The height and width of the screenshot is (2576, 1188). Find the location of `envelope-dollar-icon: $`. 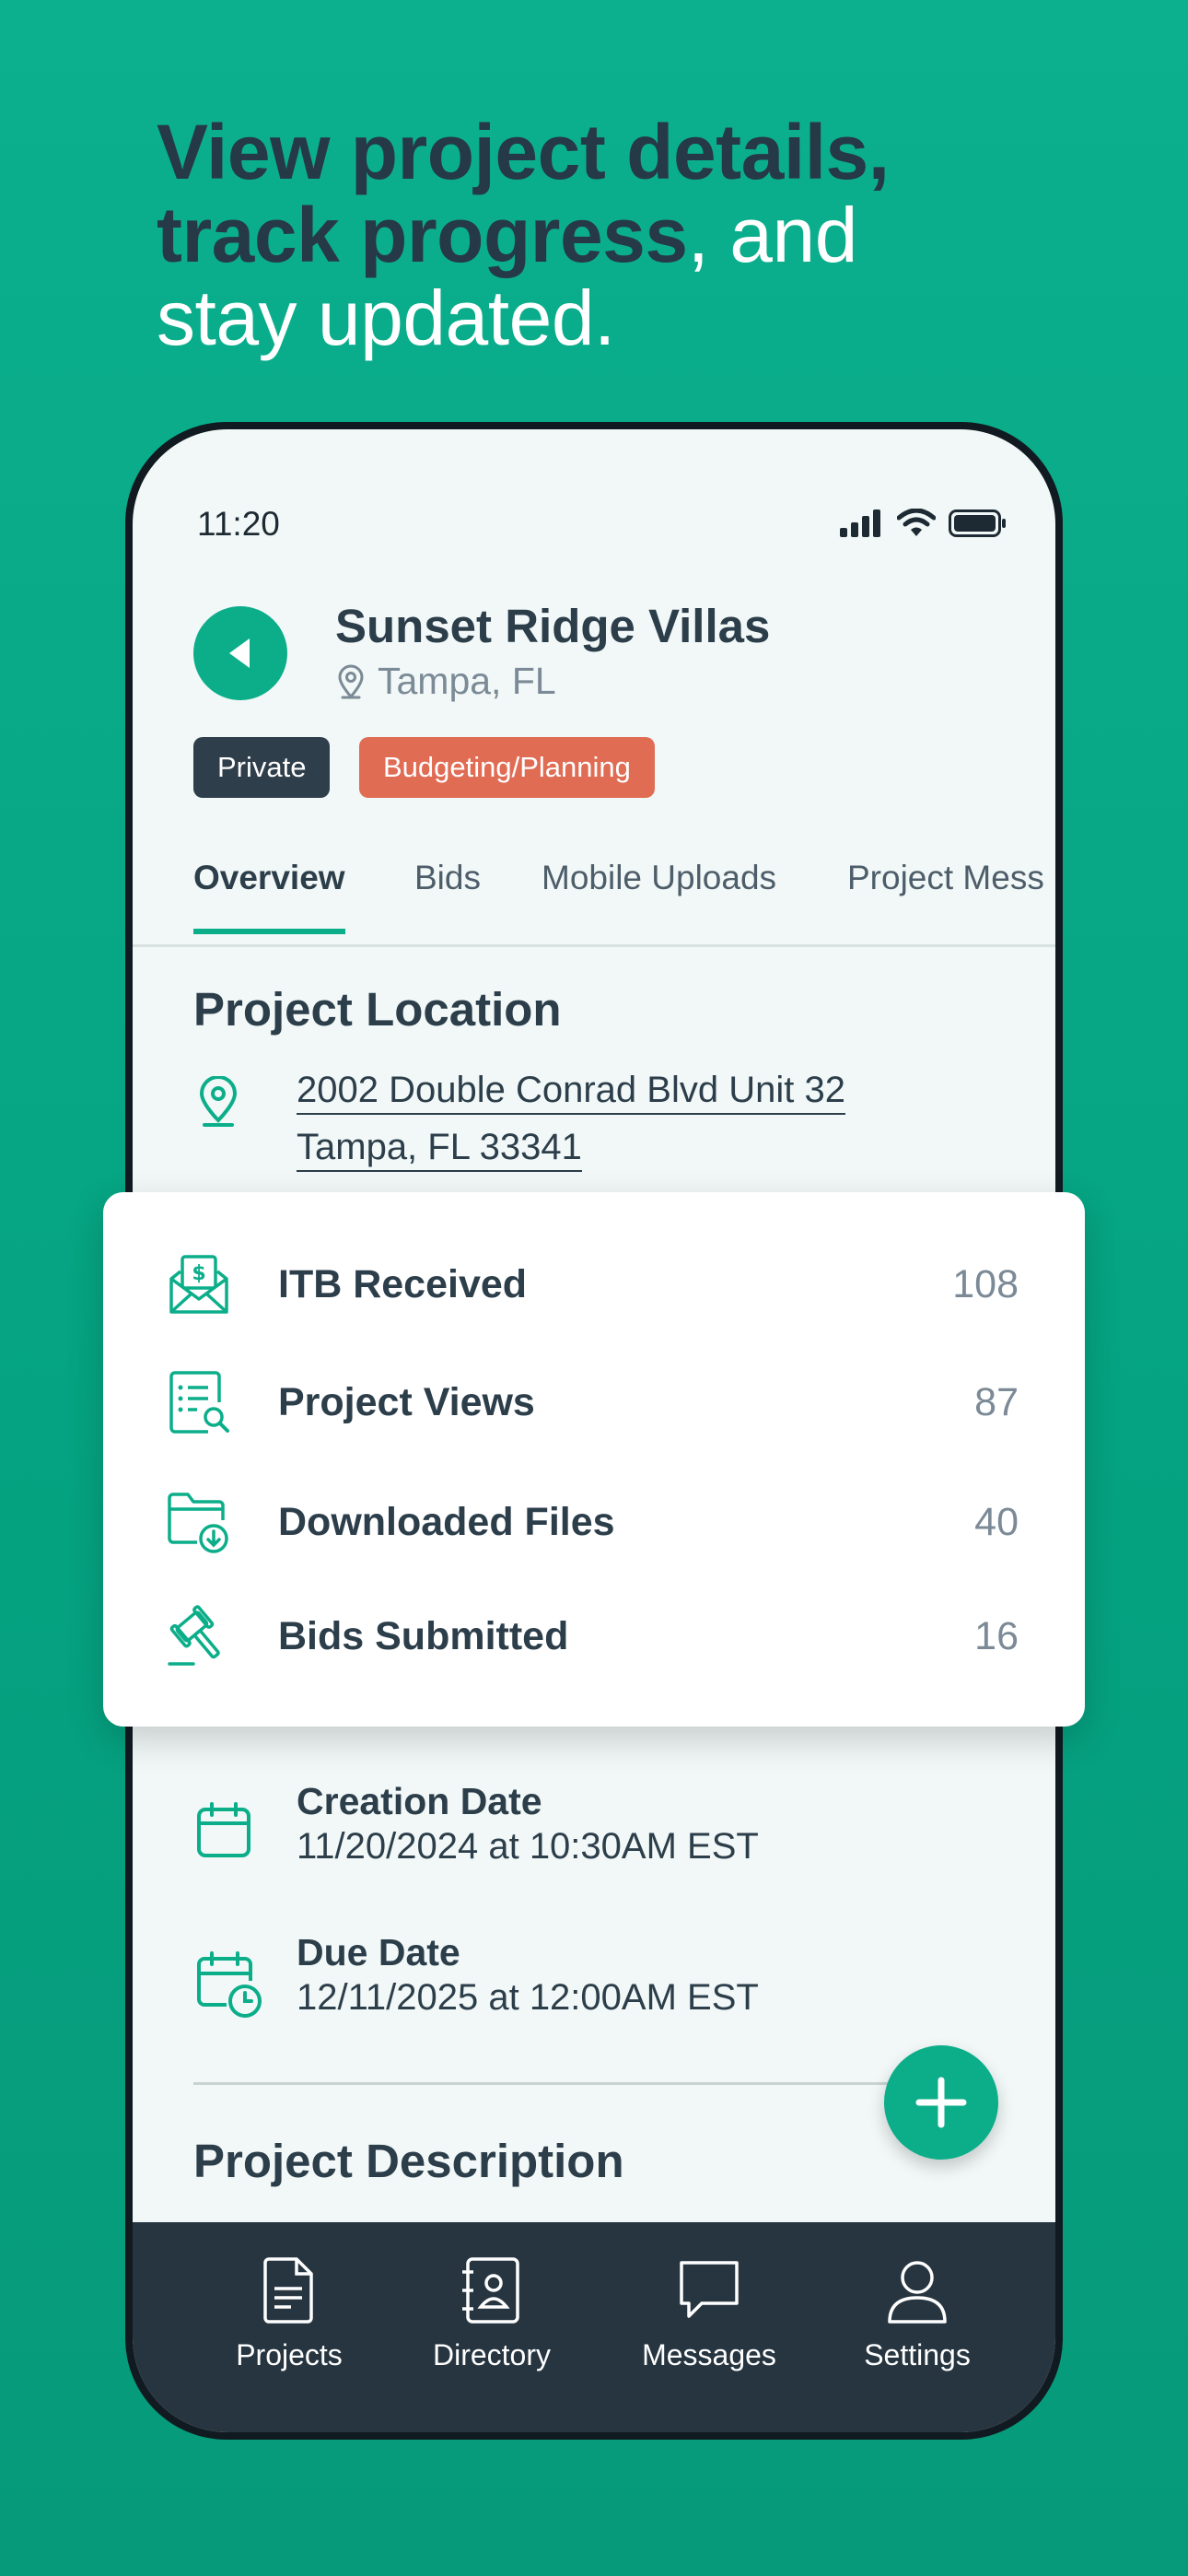

envelope-dollar-icon: $ is located at coordinates (198, 1284).